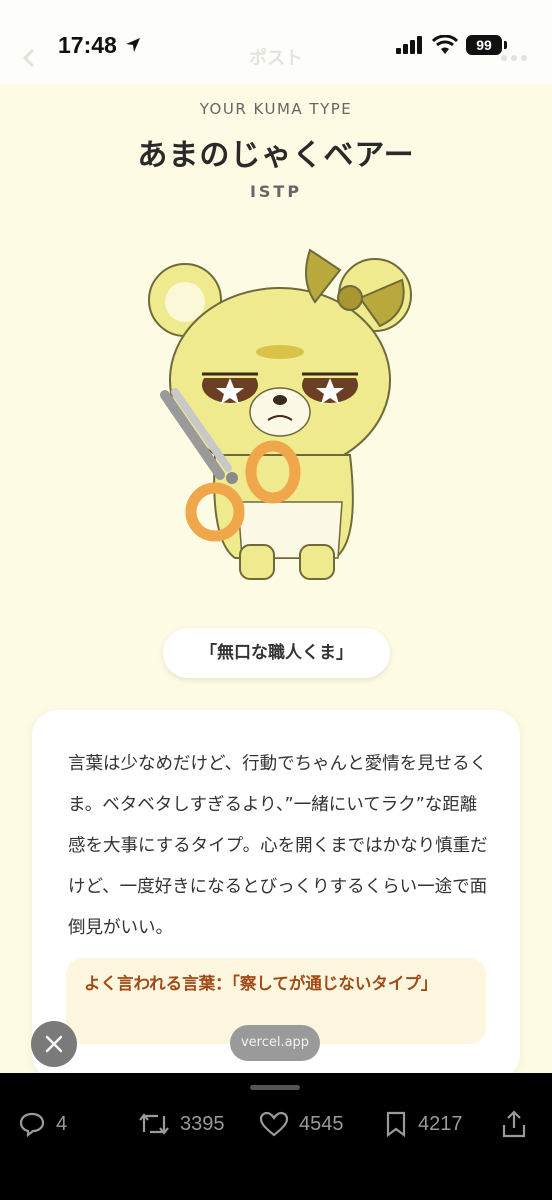 This screenshot has width=552, height=1200. What do you see at coordinates (396, 1124) in the screenshot?
I see `bookmark-icon` at bounding box center [396, 1124].